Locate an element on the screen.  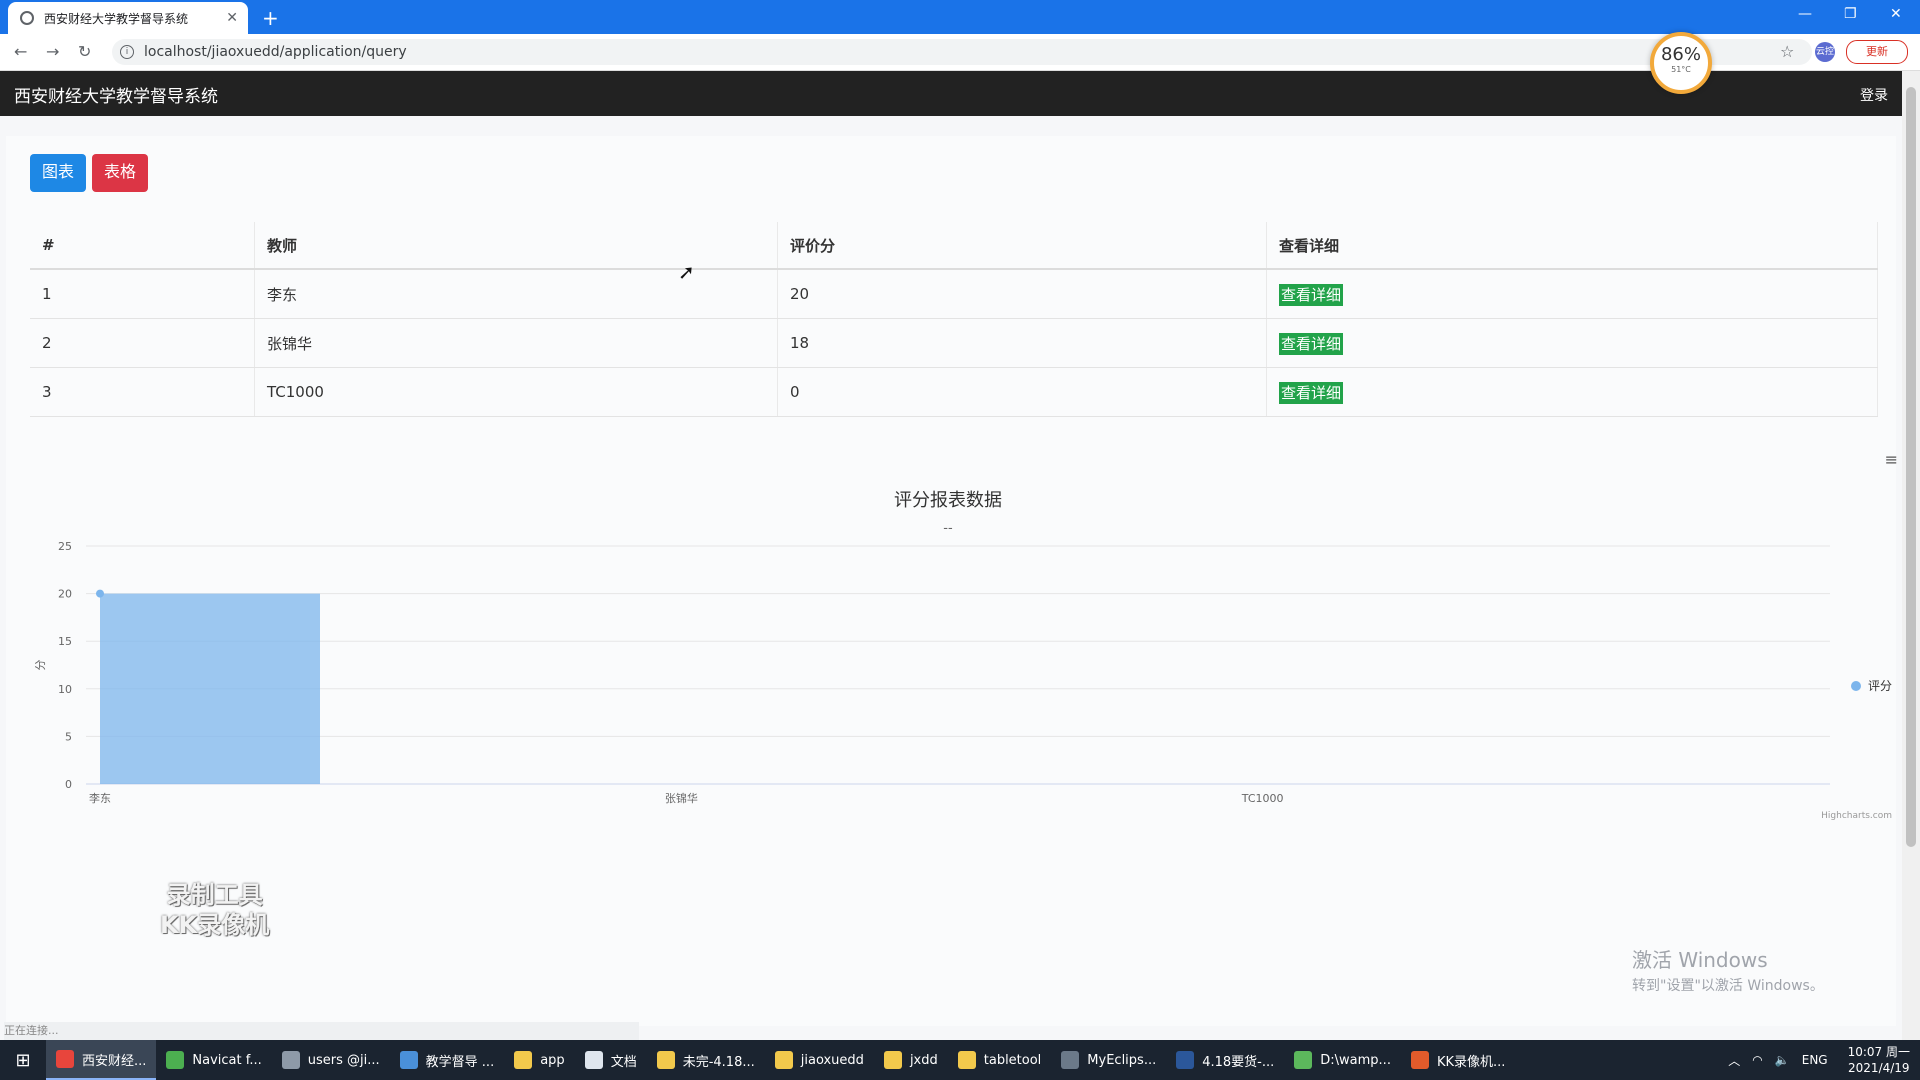
system-tray: ︿ ◠ 🔈 ENG 10:07 周一 2021/4/19 is located at coordinates (1819, 1060).